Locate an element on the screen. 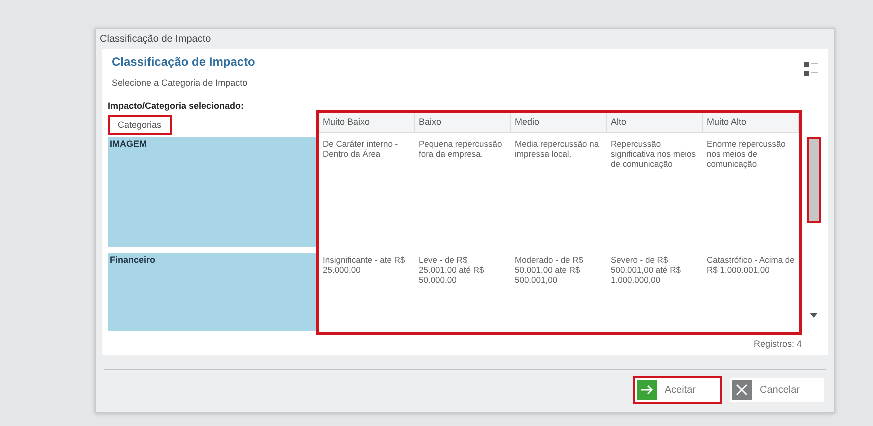 This screenshot has width=873, height=426. table-cell-text: Repercussão significativa nos meios de comunicação is located at coordinates (654, 155).